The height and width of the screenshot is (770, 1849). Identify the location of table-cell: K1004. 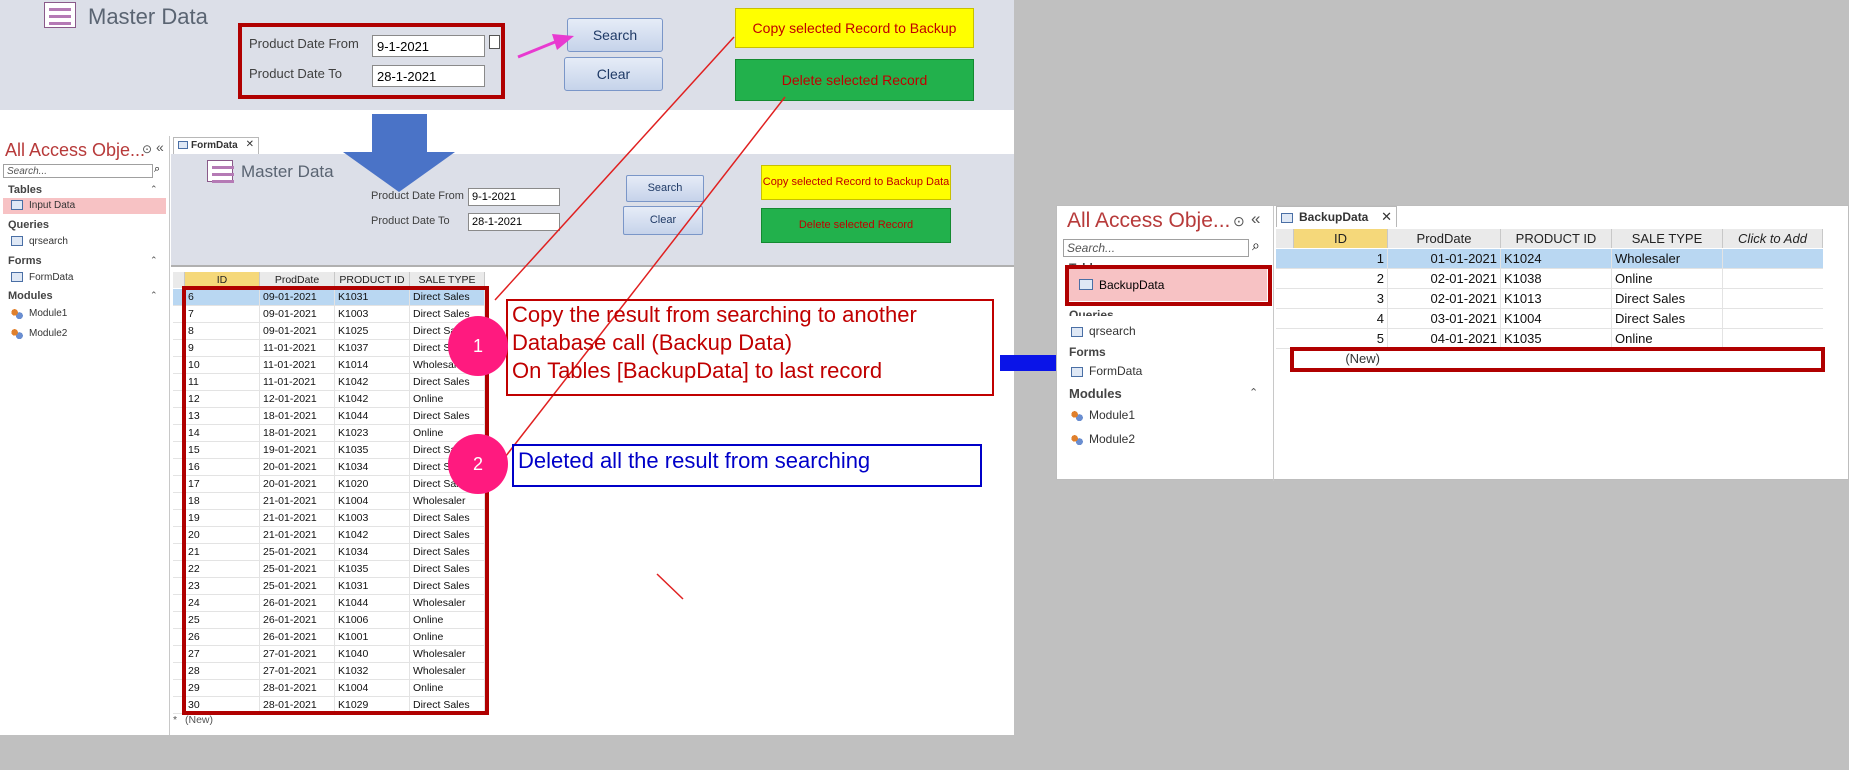
(1556, 319).